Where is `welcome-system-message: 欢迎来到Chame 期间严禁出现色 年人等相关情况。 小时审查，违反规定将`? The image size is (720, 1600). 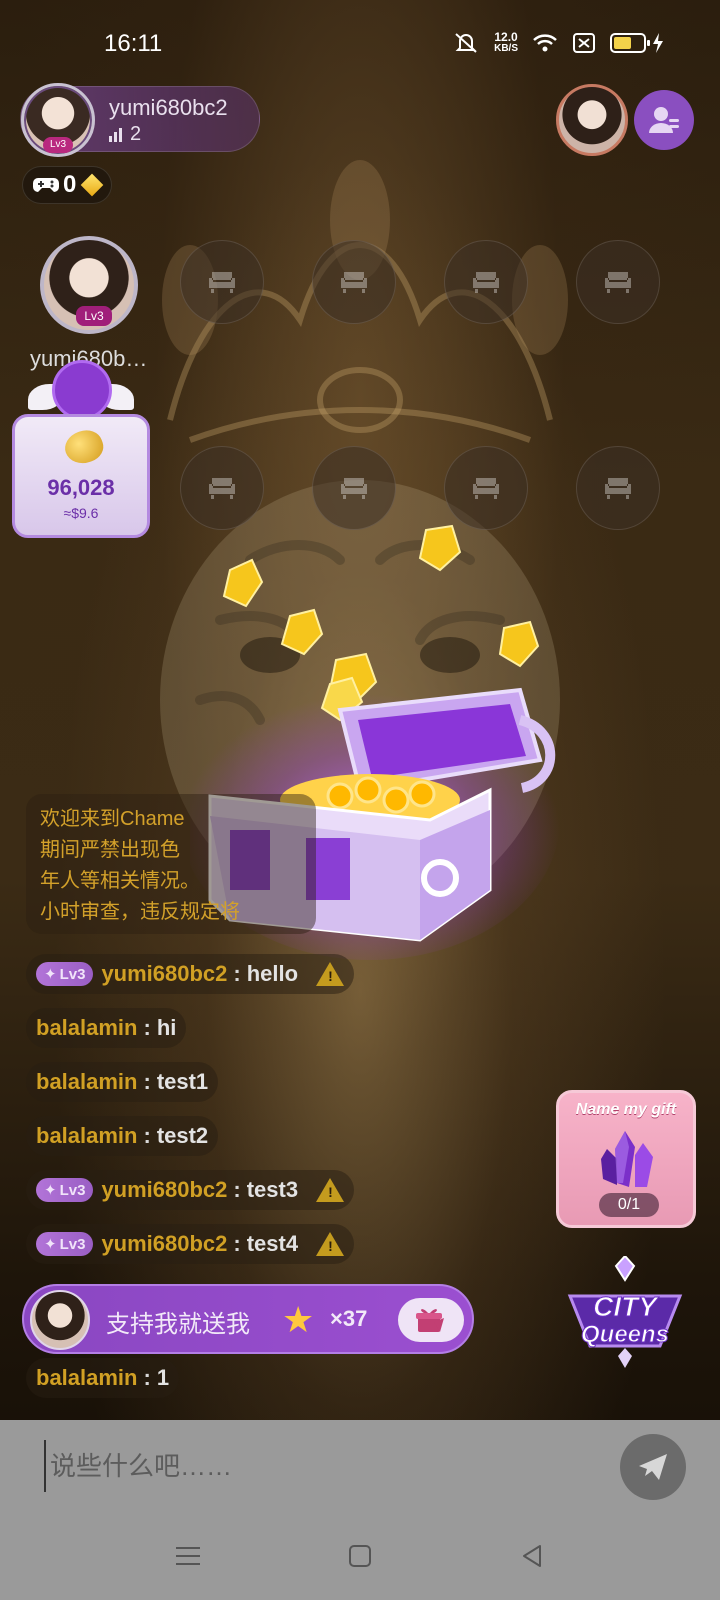 welcome-system-message: 欢迎来到Chame 期间严禁出现色 年人等相关情况。 小时审查，违反规定将 is located at coordinates (171, 864).